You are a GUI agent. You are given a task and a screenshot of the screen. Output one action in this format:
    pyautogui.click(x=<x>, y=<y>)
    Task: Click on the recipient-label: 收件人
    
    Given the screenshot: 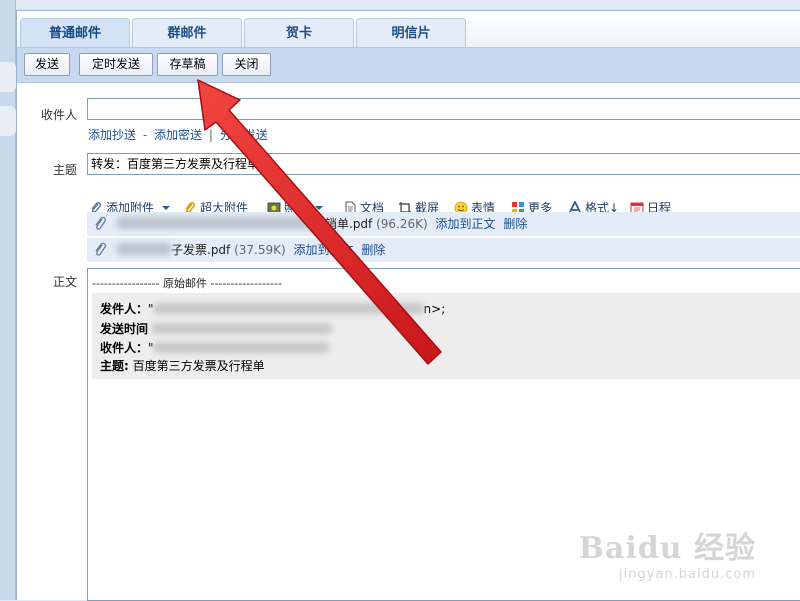 What is the action you would take?
    pyautogui.click(x=59, y=115)
    